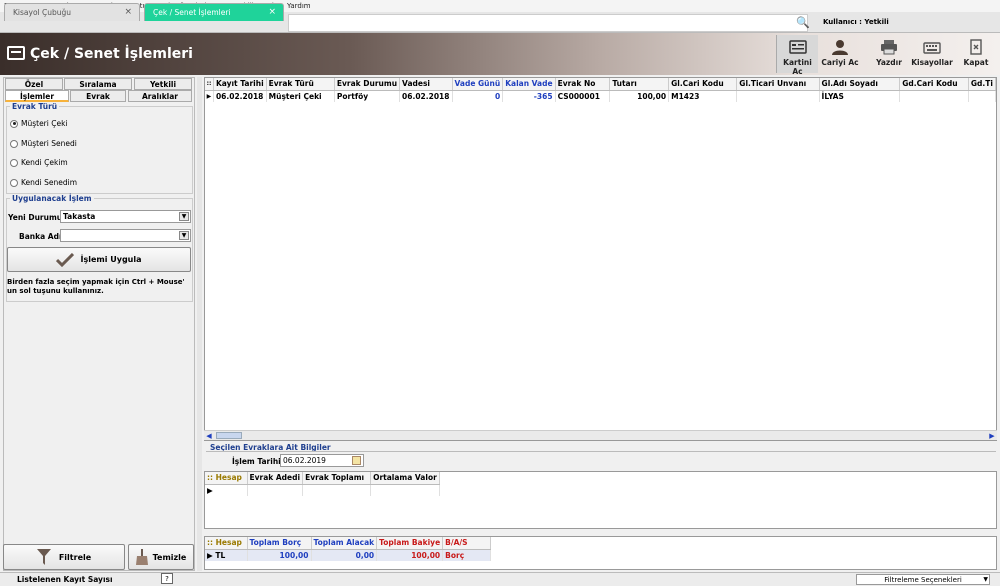 The image size is (1000, 586). What do you see at coordinates (98, 84) in the screenshot?
I see `tab-siralama: Sıralama` at bounding box center [98, 84].